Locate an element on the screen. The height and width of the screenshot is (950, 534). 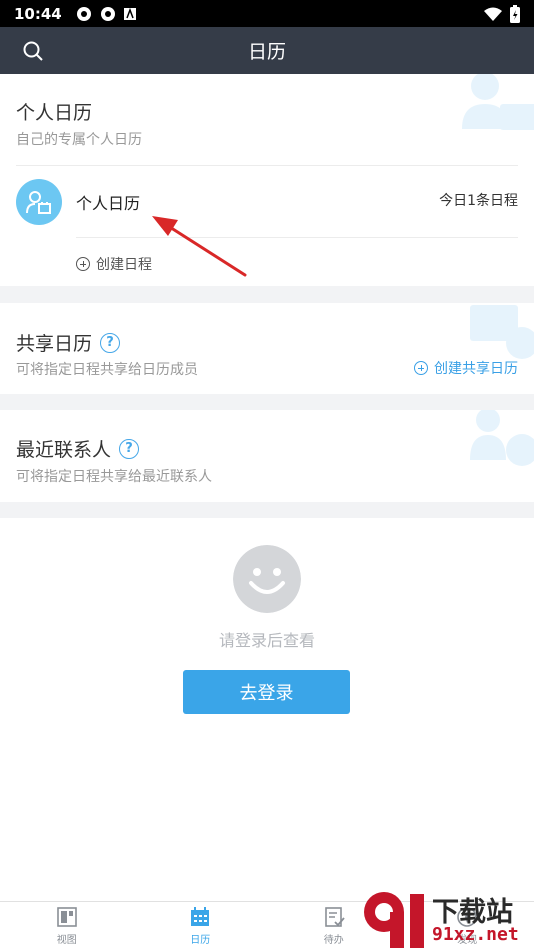
tab-calendar: 日历 is located at coordinates (201, 926).